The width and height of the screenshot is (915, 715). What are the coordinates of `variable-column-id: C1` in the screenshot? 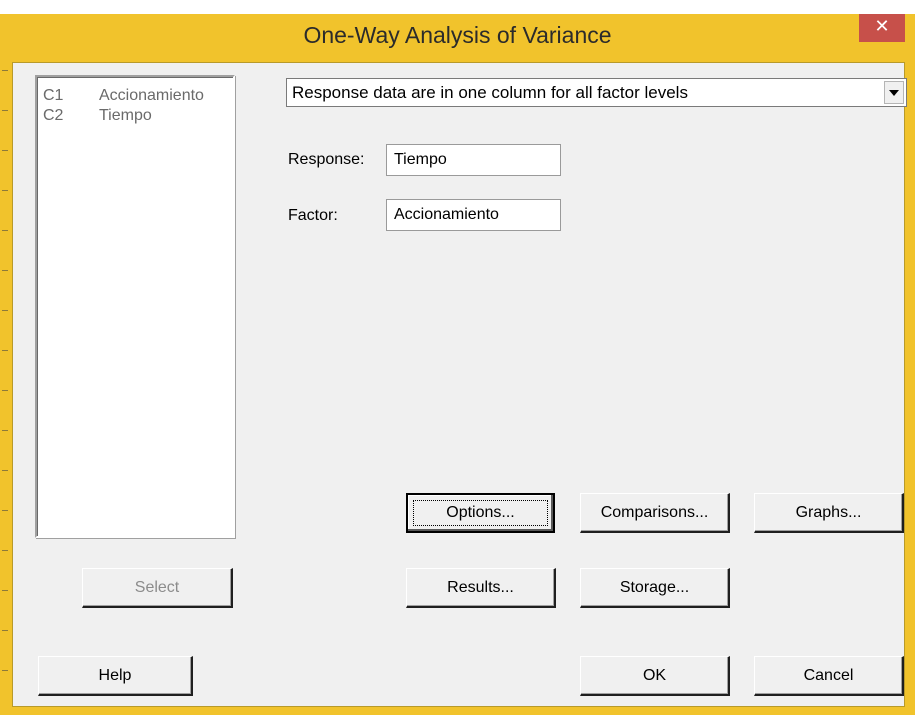 It's located at (53, 95).